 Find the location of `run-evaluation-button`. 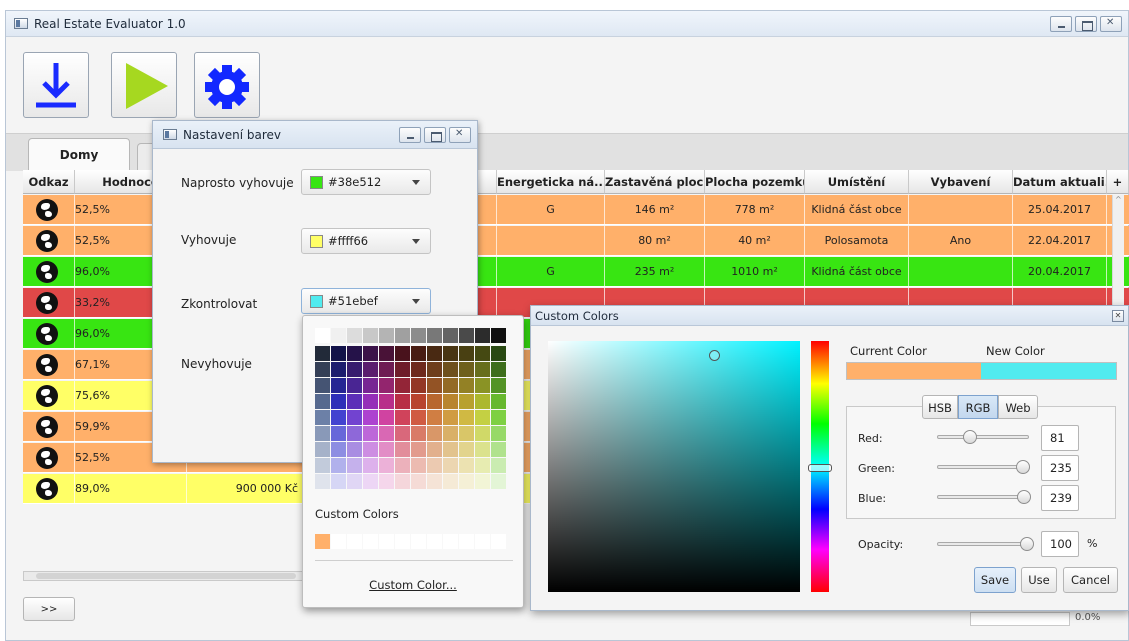

run-evaluation-button is located at coordinates (144, 85).